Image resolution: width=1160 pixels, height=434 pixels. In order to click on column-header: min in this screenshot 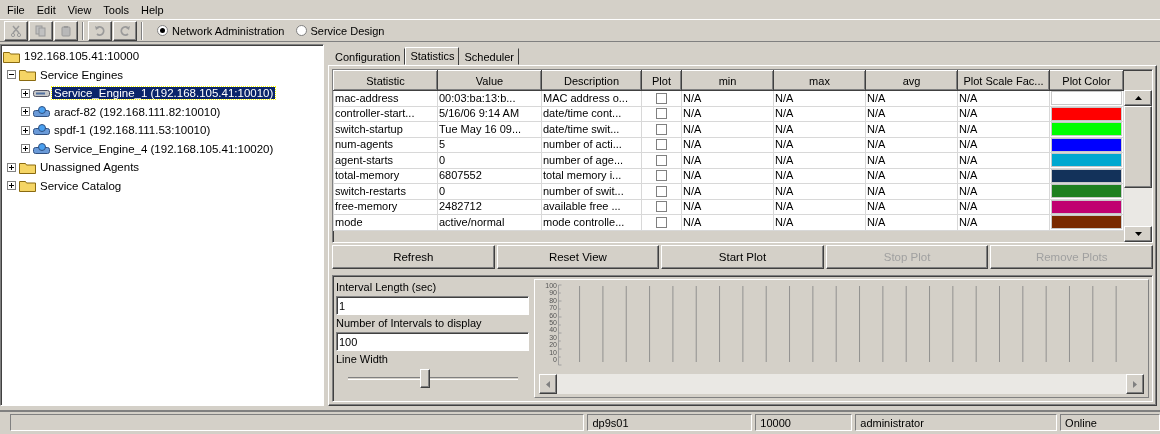, I will do `click(727, 80)`.